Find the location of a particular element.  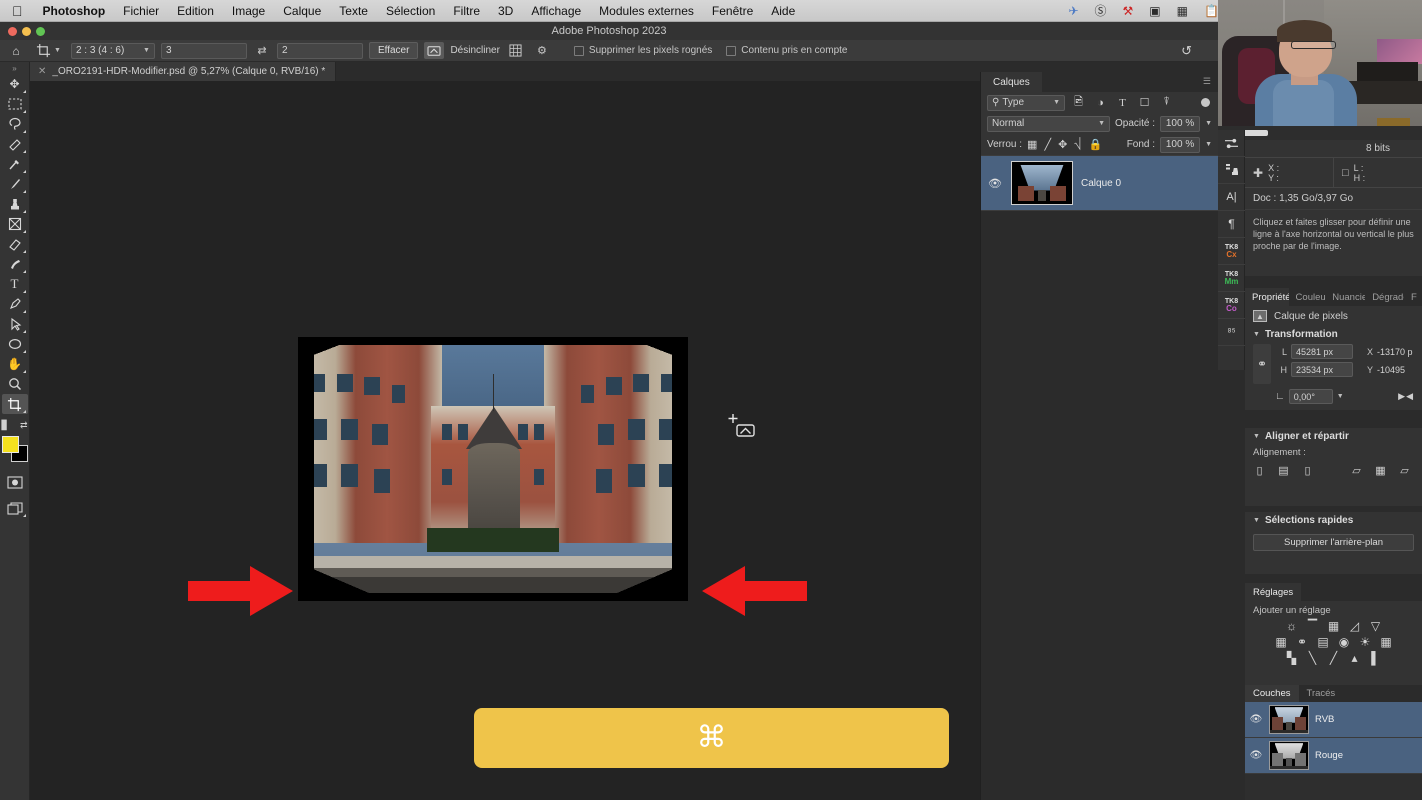

menu-fenetre: Fenêtre is located at coordinates (732, 11).